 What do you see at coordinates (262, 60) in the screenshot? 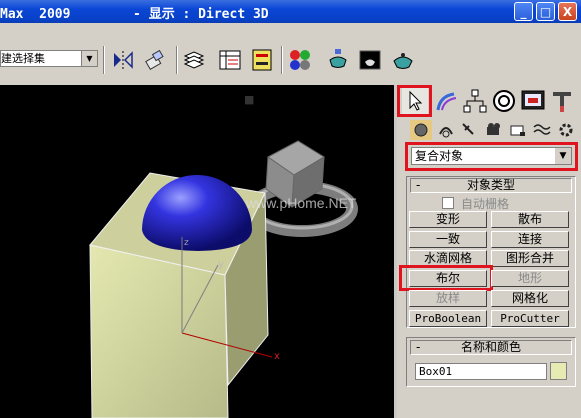
I see `schematic-view-icon` at bounding box center [262, 60].